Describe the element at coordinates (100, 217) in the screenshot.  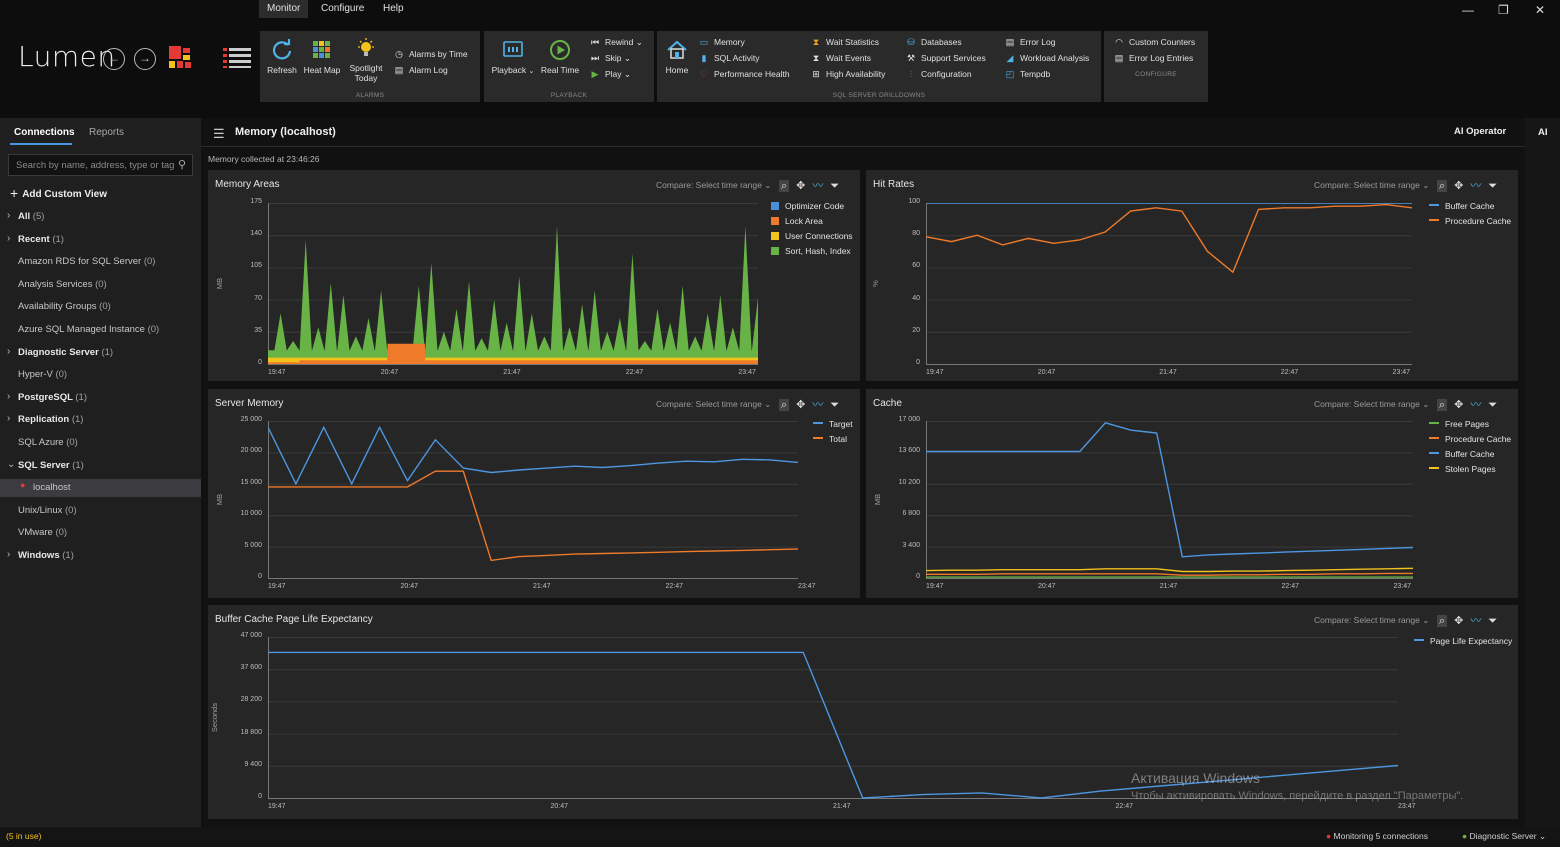
I see `sidebar-item-all: › All (5)` at that location.